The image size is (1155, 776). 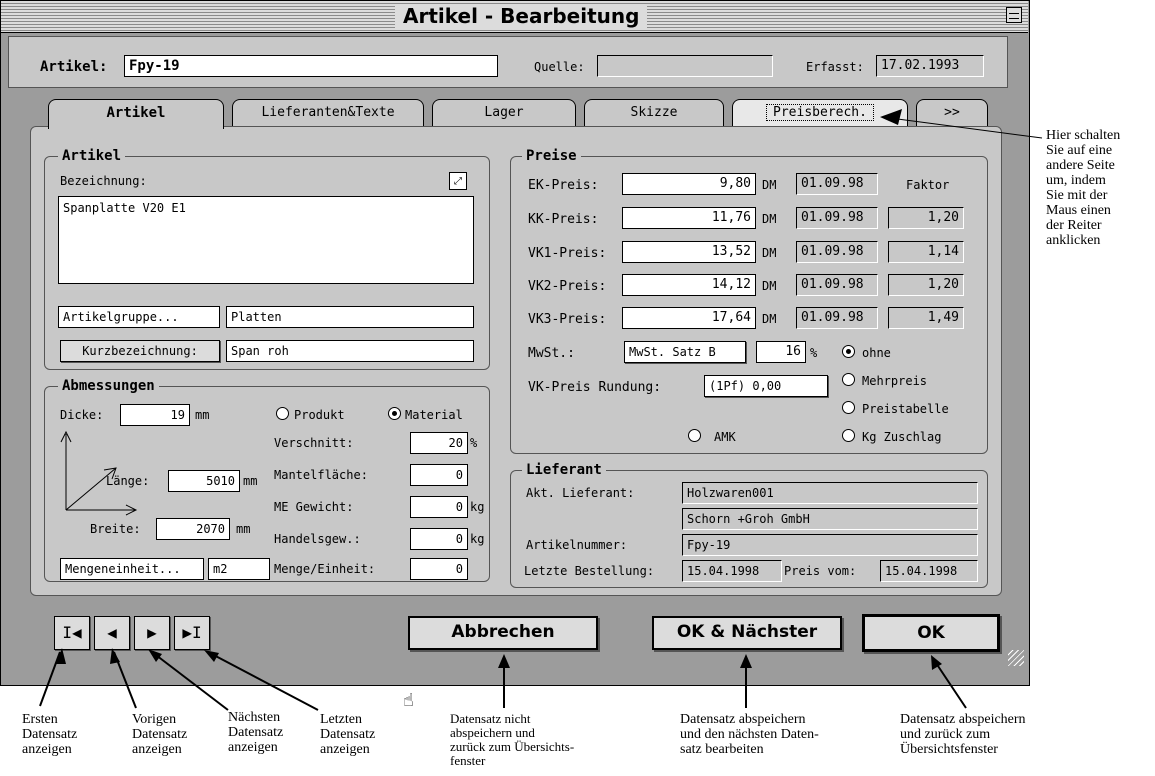 I want to click on ok-arrow-line, so click(x=950, y=684).